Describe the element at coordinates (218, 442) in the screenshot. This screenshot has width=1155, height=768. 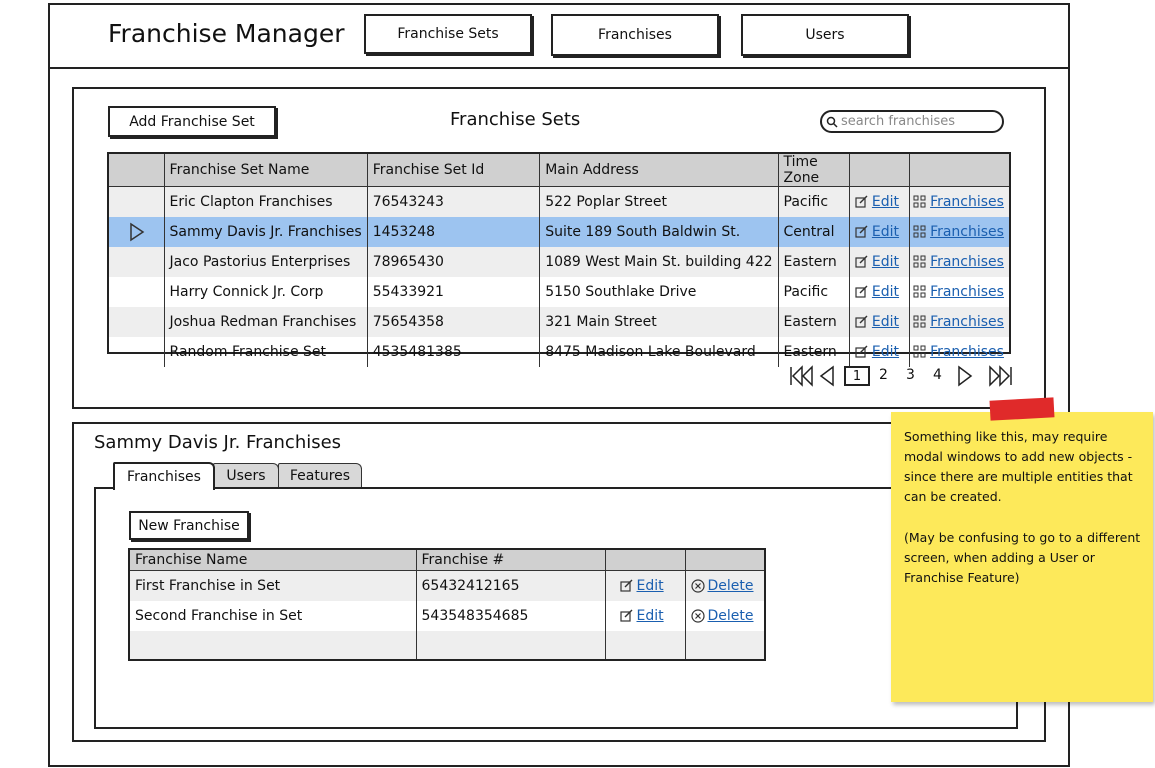
I see `detail-title: Sammy Davis Jr. Franchises` at that location.